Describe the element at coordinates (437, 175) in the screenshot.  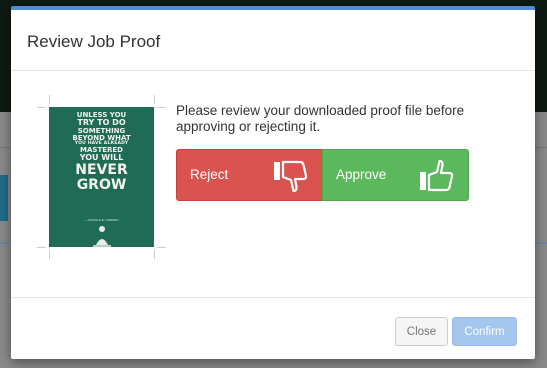
I see `thumbs-up-icon` at that location.